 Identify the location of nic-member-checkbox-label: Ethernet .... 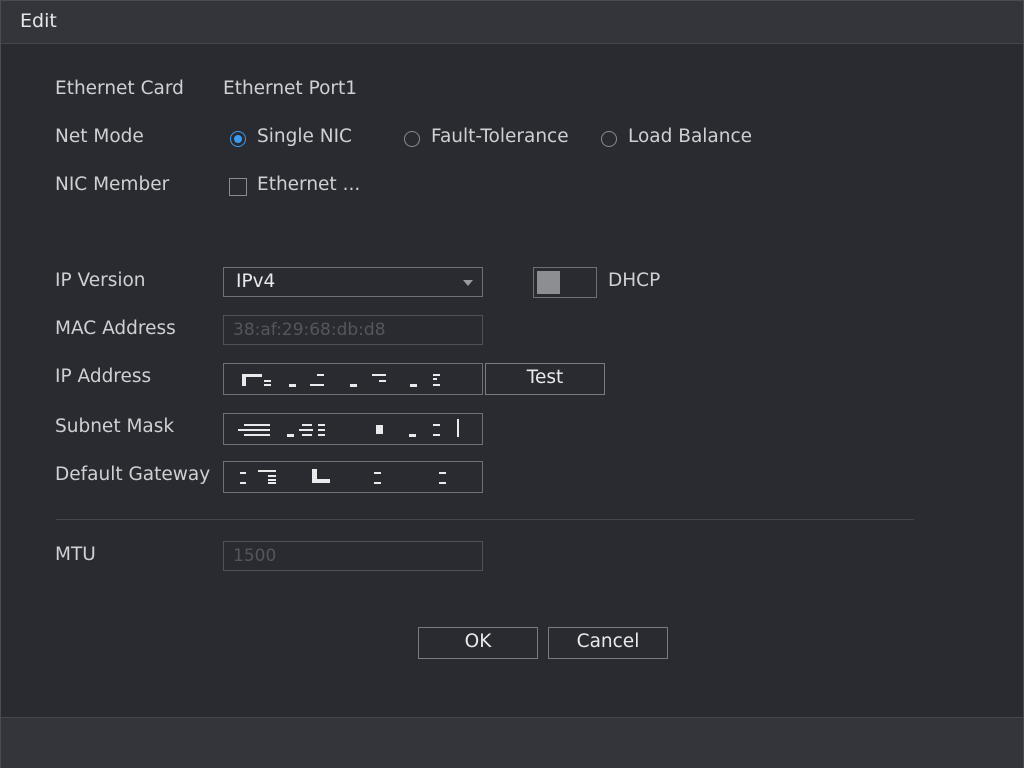
(308, 184).